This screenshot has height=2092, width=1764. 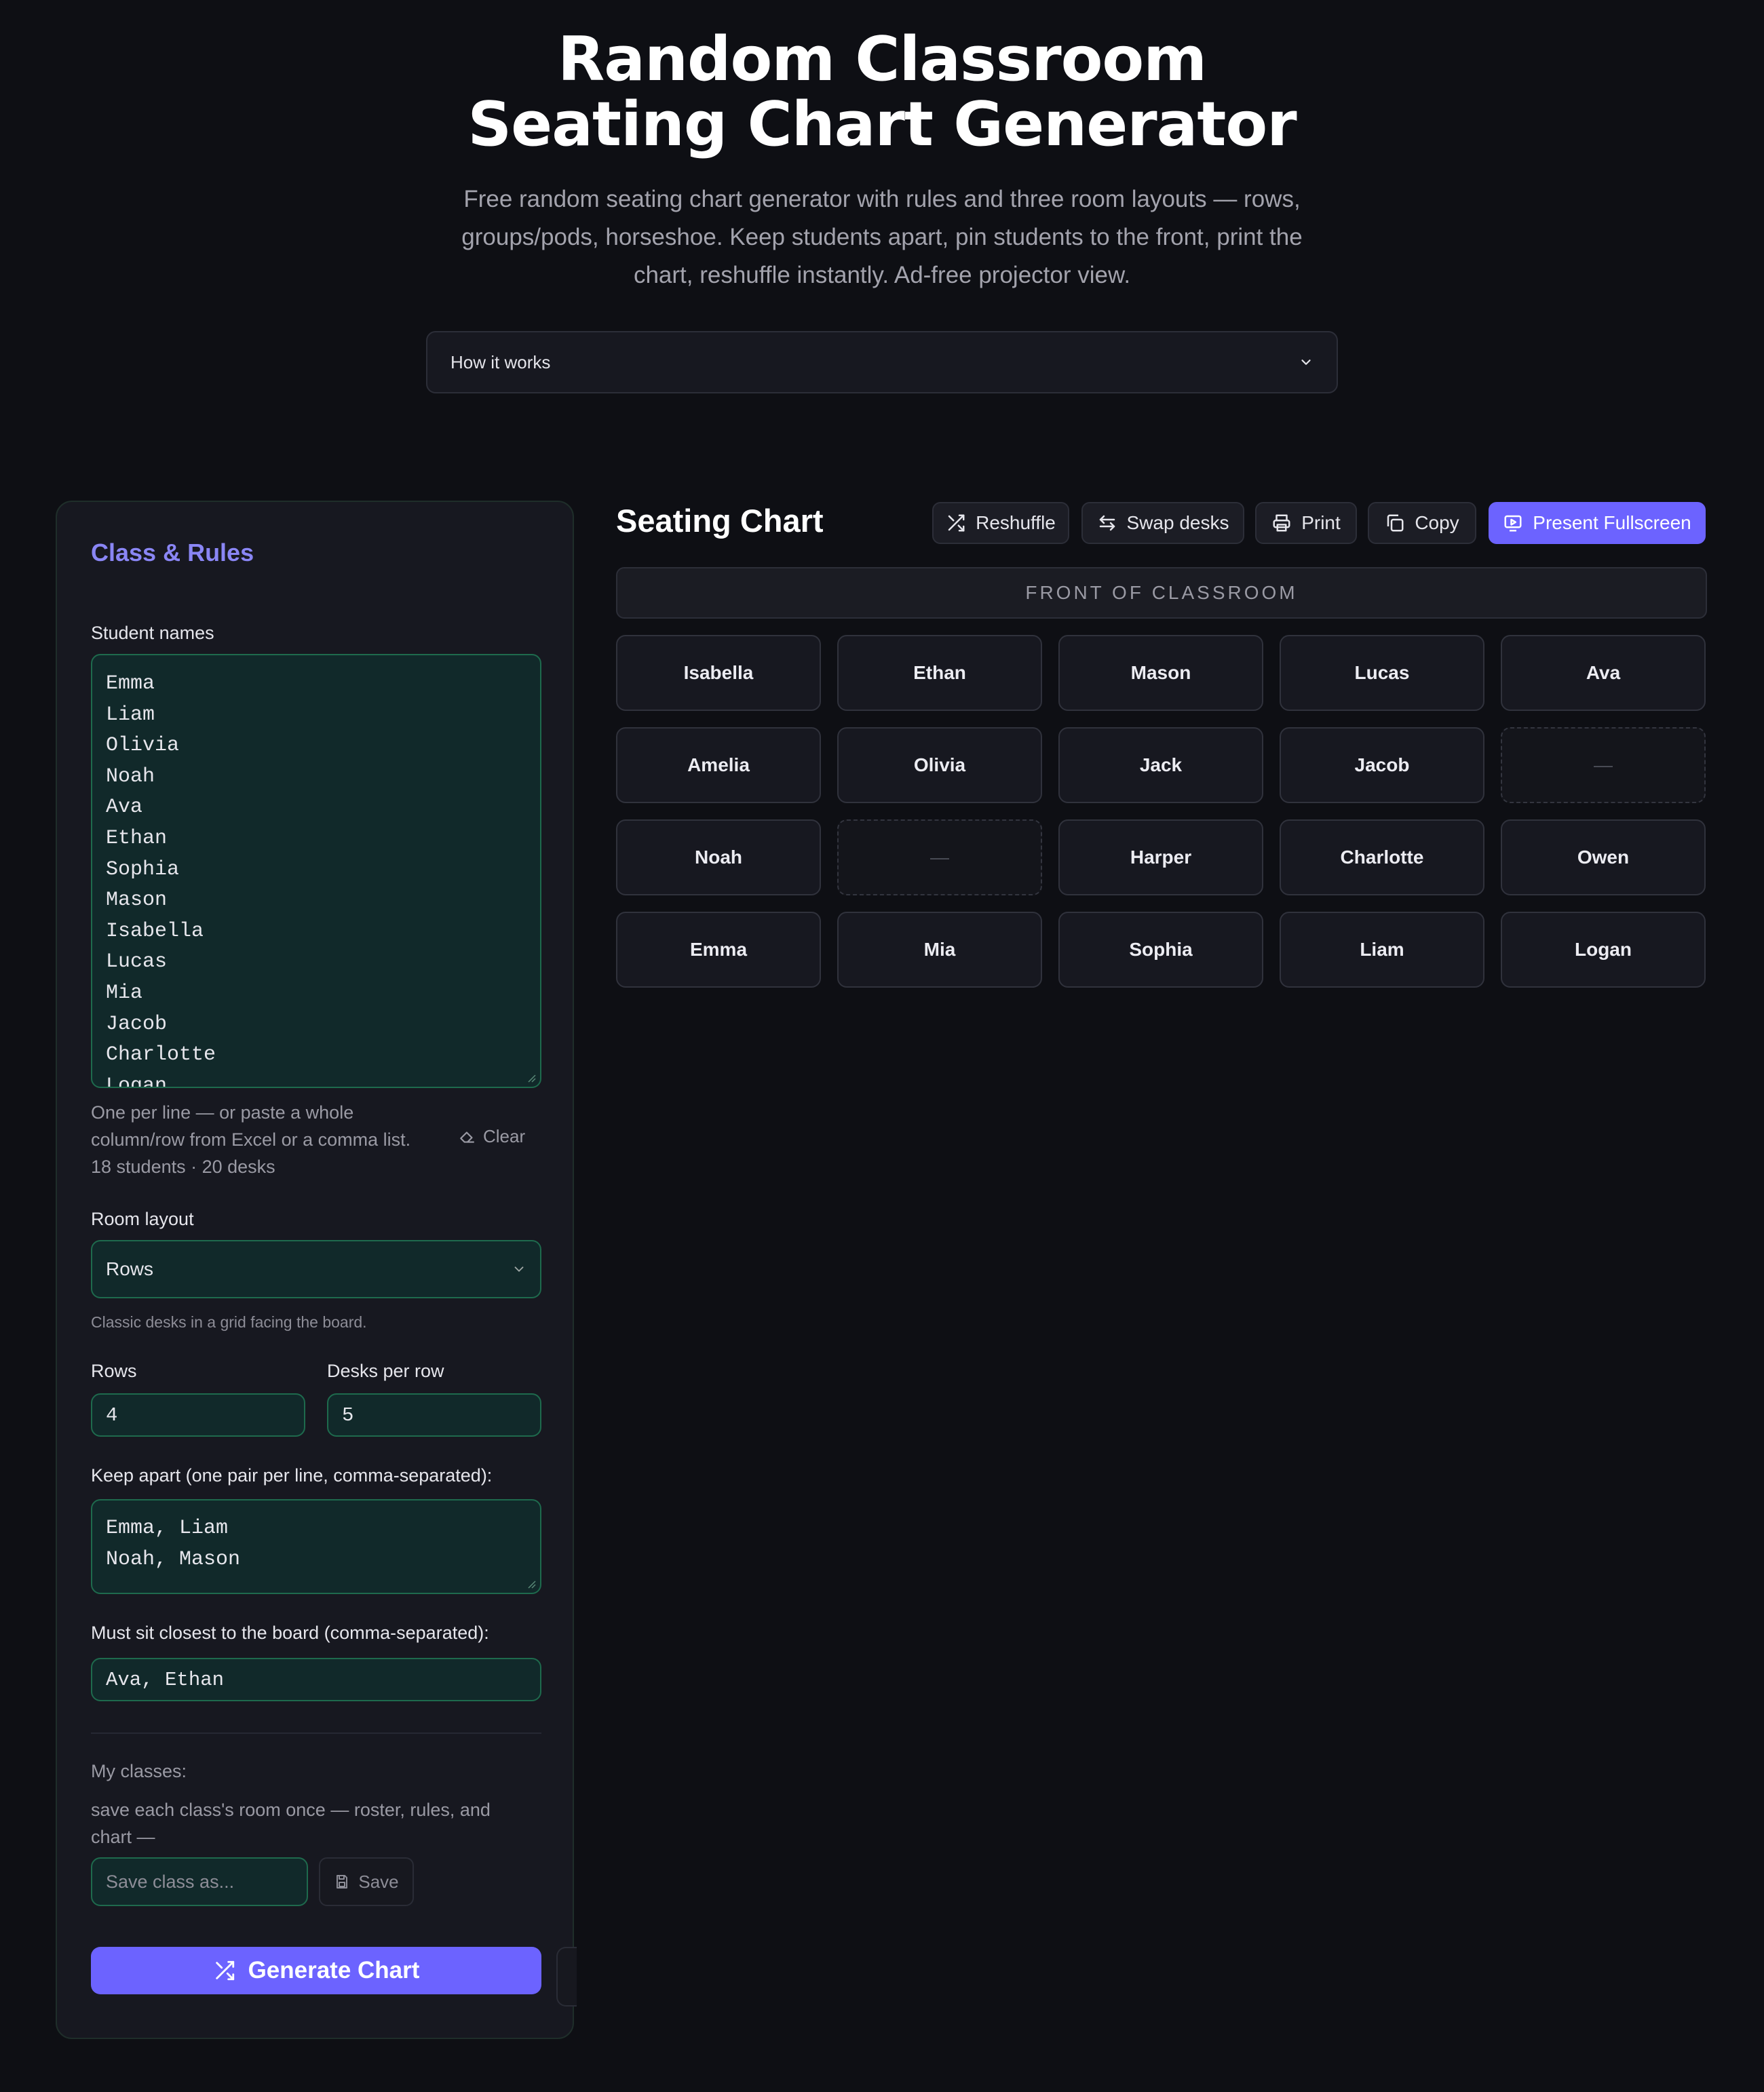 I want to click on copy-button: Copy, so click(x=1422, y=523).